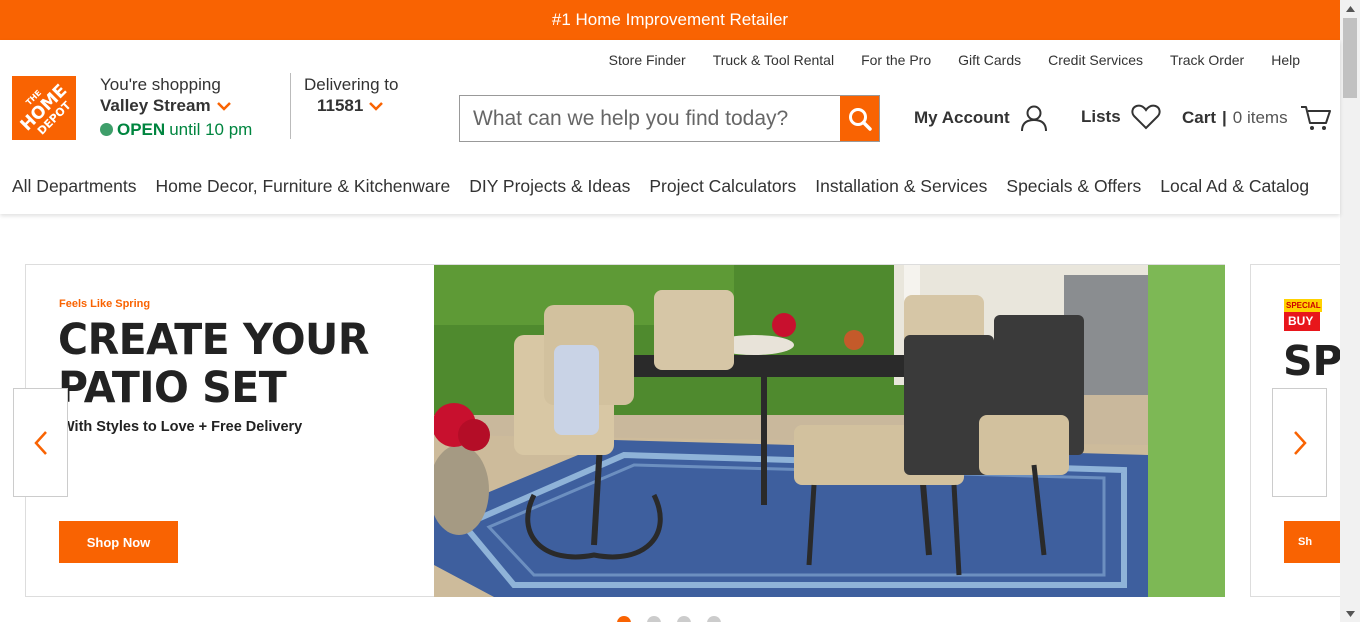 This screenshot has width=1360, height=622. Describe the element at coordinates (213, 339) in the screenshot. I see `hero-headline-line1: CREATE YOUR` at that location.